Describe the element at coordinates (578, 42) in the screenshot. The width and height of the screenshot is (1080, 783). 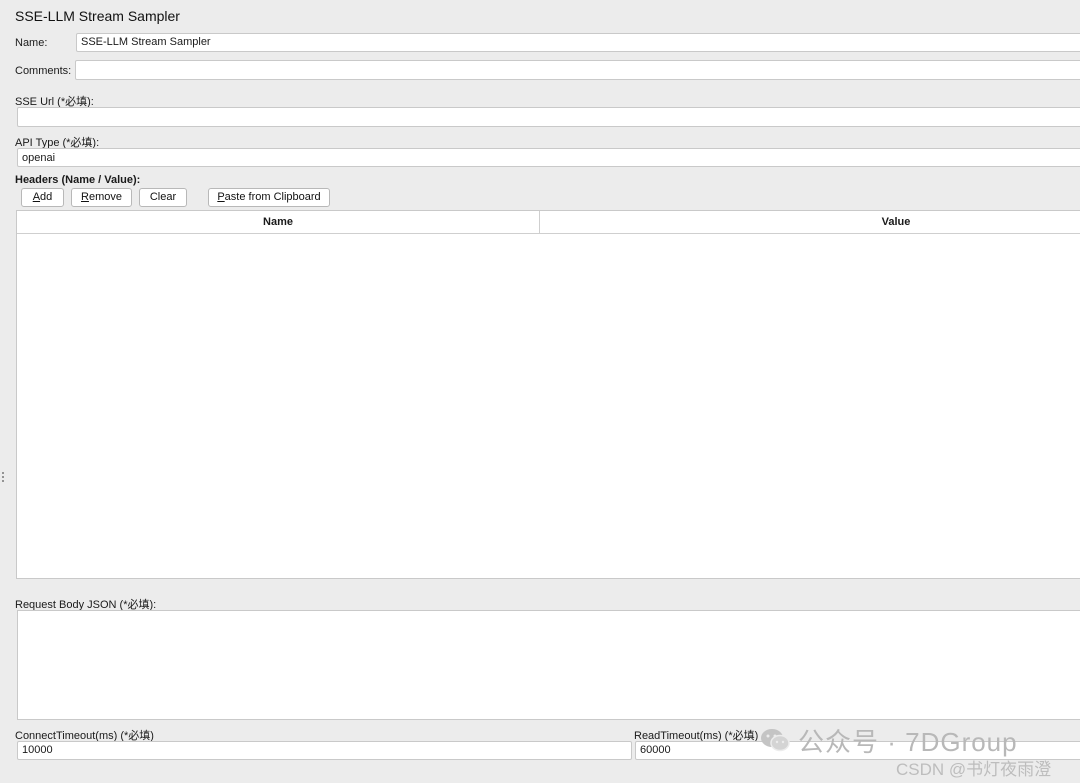
I see `name-input: SSE-LLM Stream Sampler` at that location.